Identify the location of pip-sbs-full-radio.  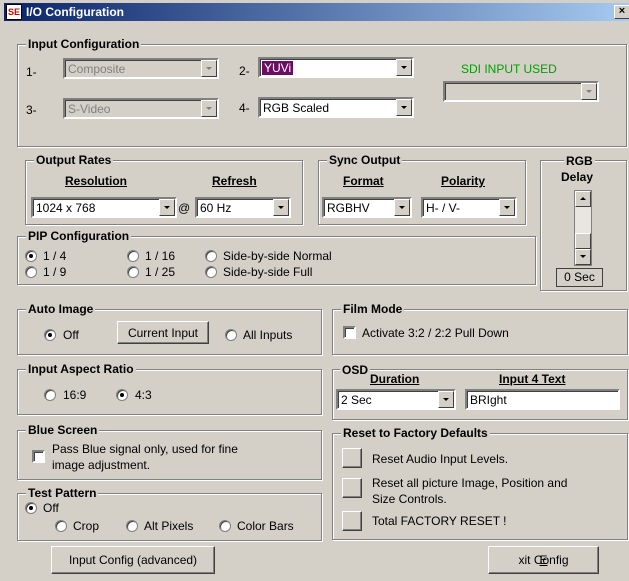
(211, 272).